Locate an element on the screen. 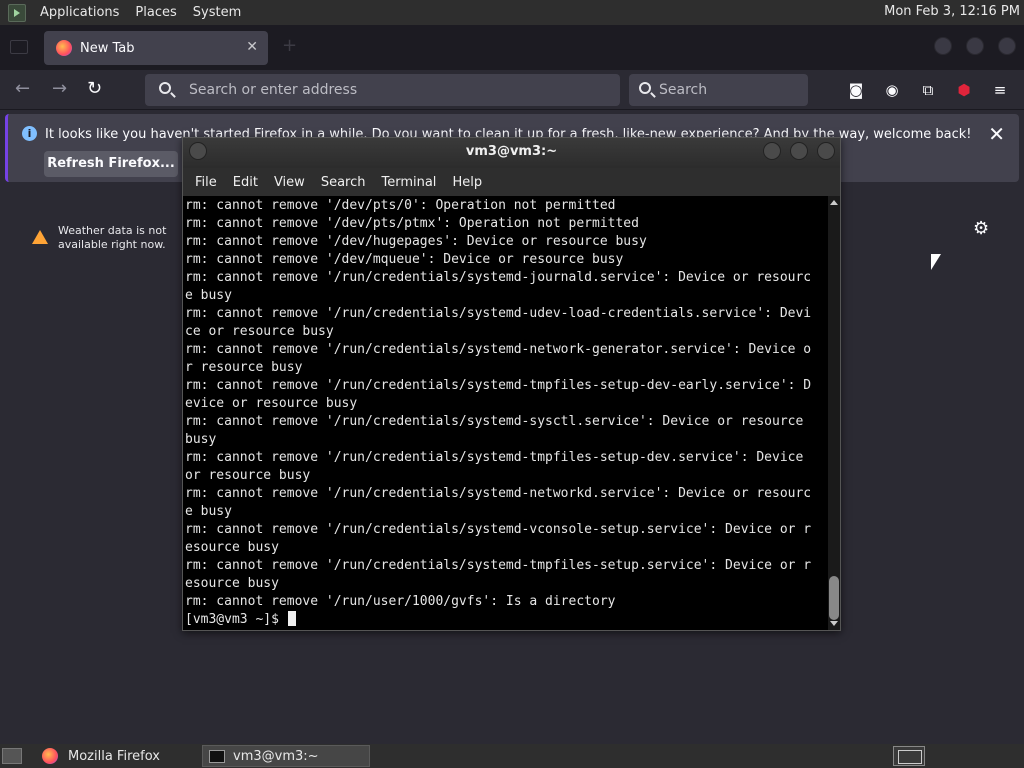 Image resolution: width=1024 pixels, height=768 pixels. terminal-menu-edit: Edit is located at coordinates (245, 182).